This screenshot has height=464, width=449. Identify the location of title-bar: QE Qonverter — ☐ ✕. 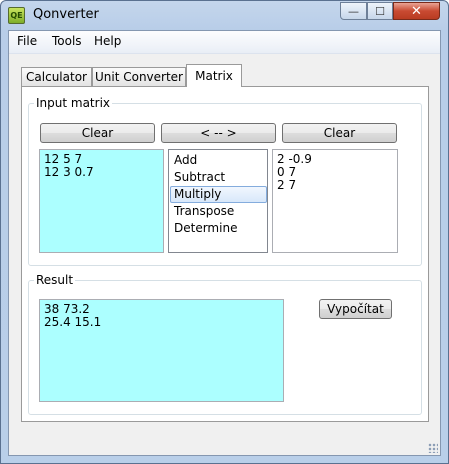
(224, 15).